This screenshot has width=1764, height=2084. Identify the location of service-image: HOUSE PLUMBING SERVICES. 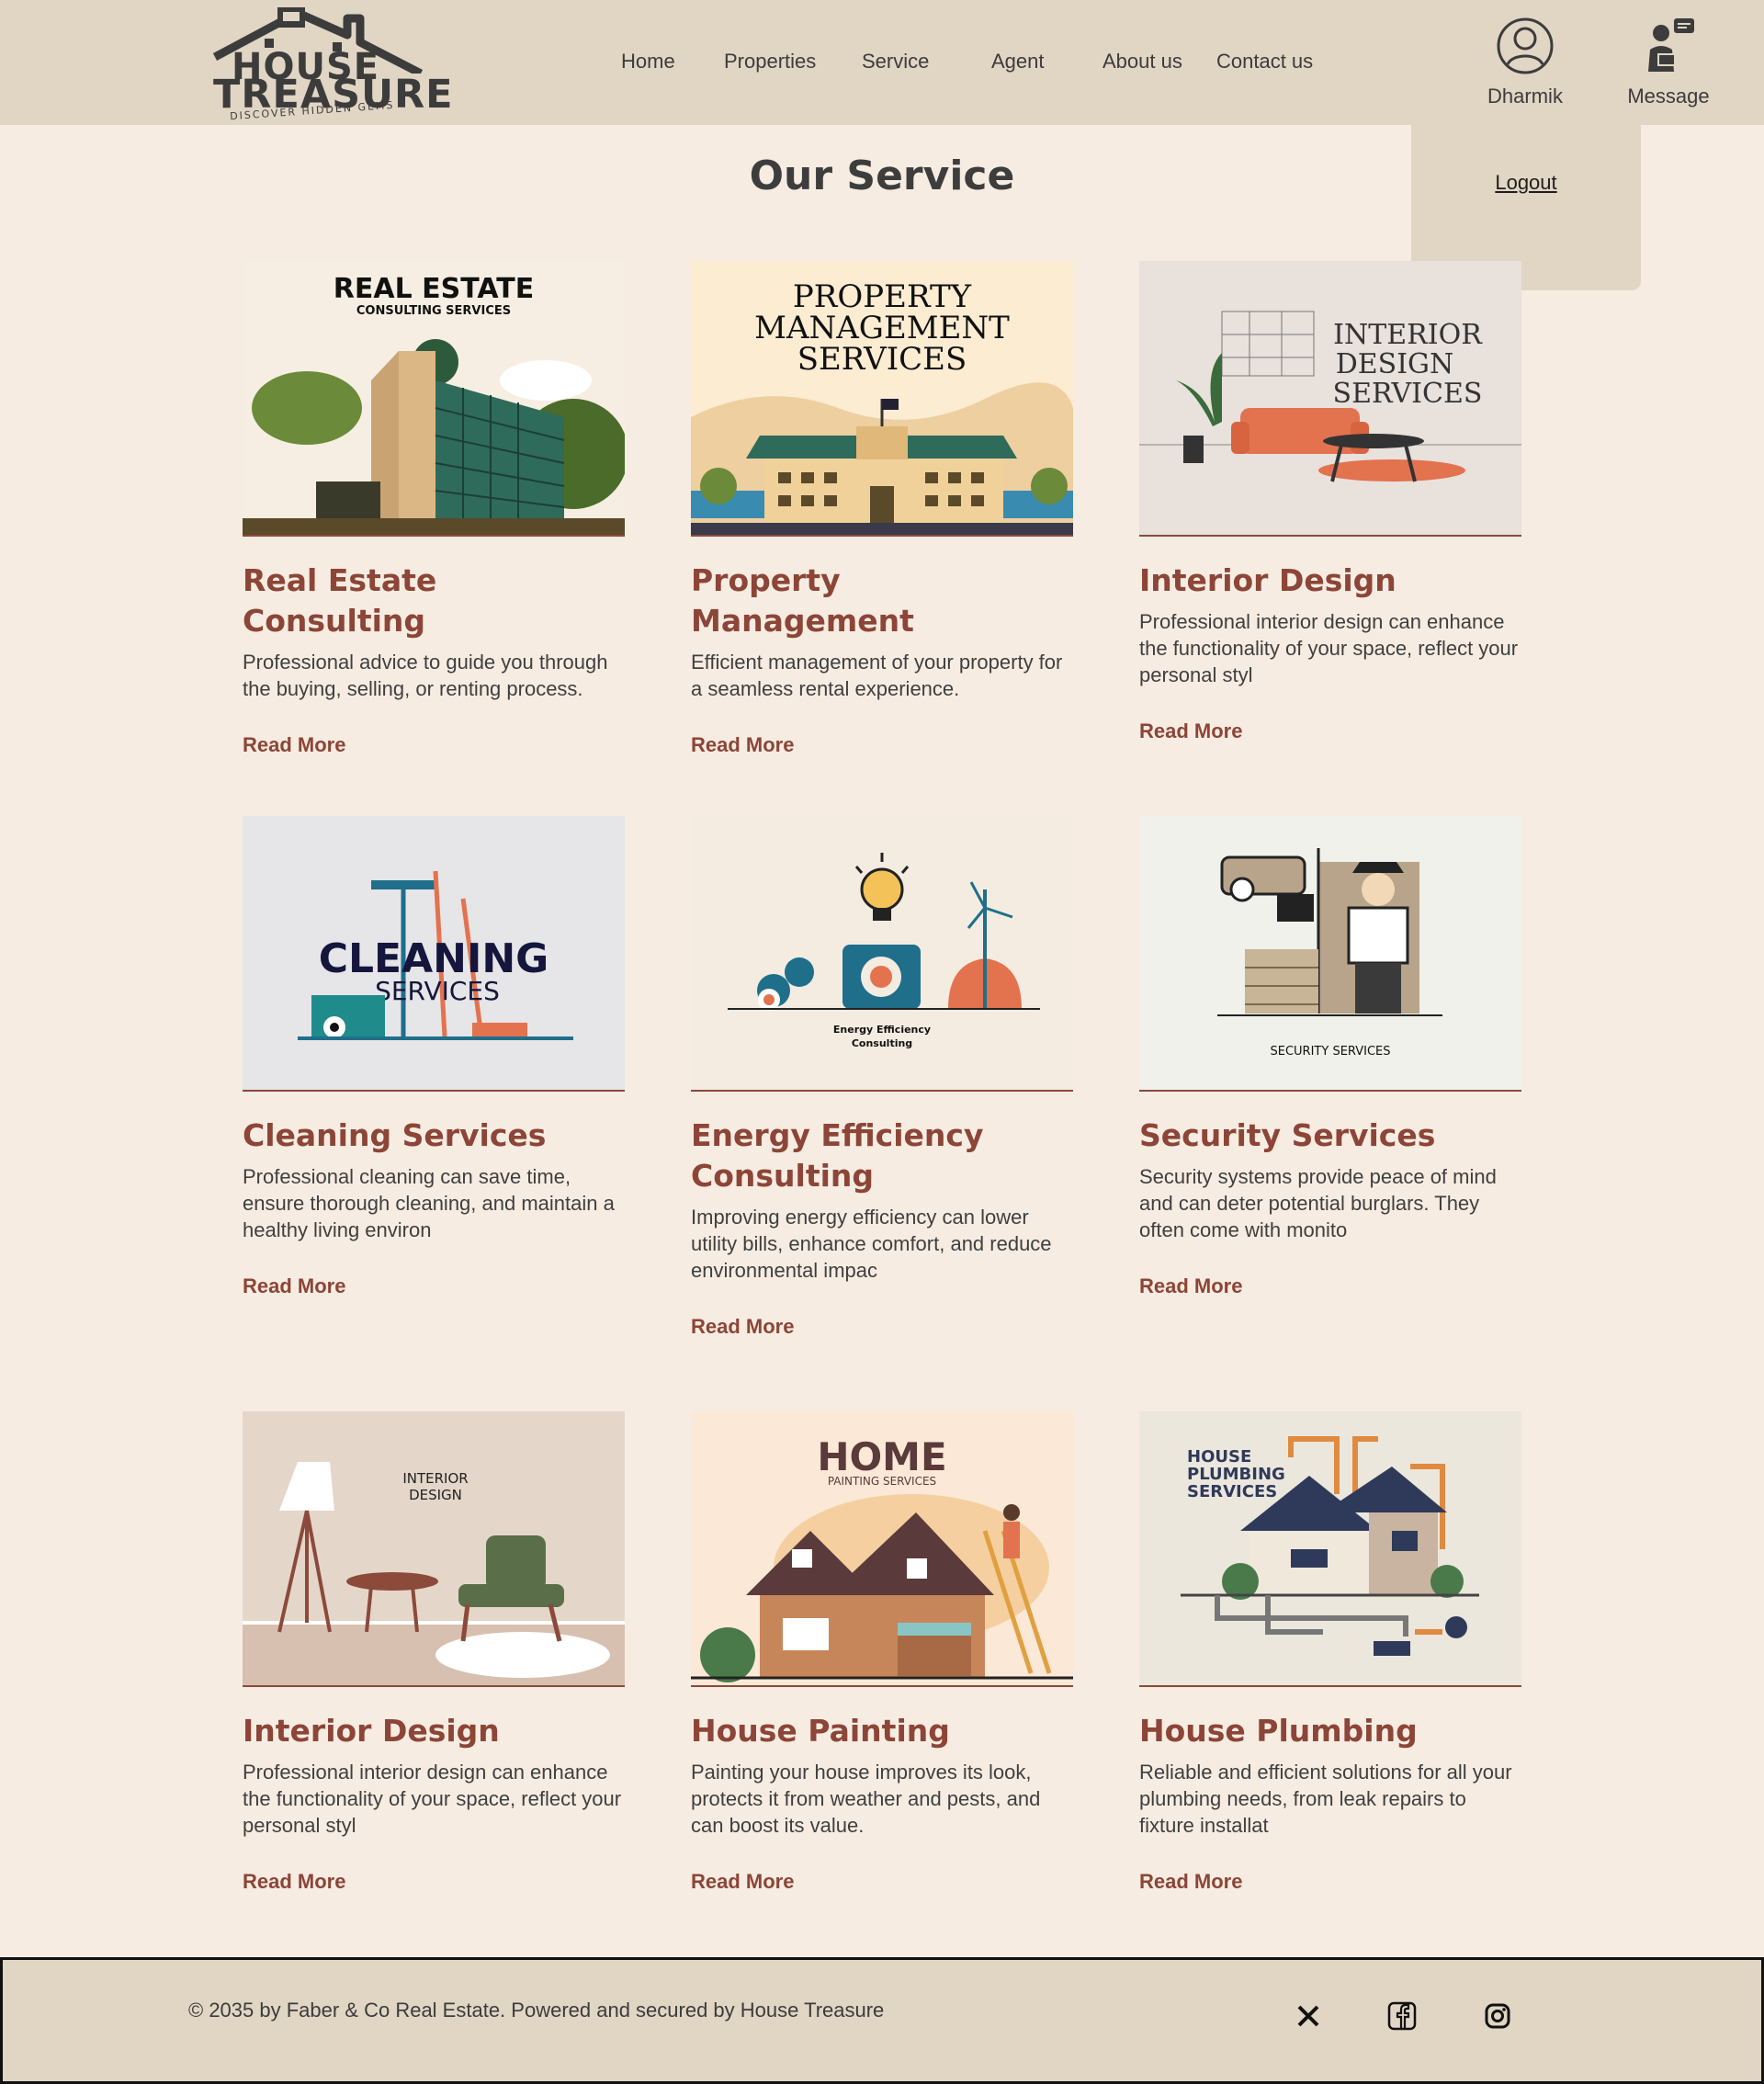
(1330, 1549).